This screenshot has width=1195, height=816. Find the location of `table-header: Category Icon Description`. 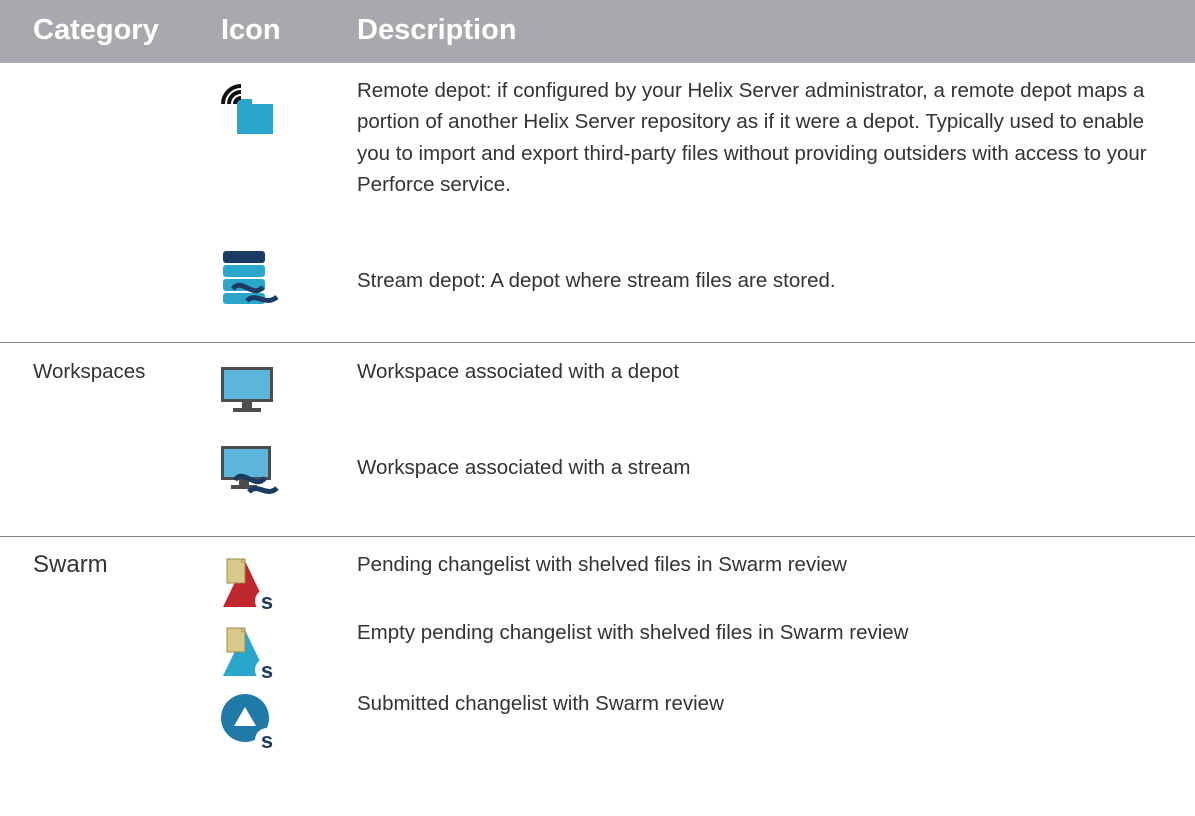

table-header: Category Icon Description is located at coordinates (597, 31).